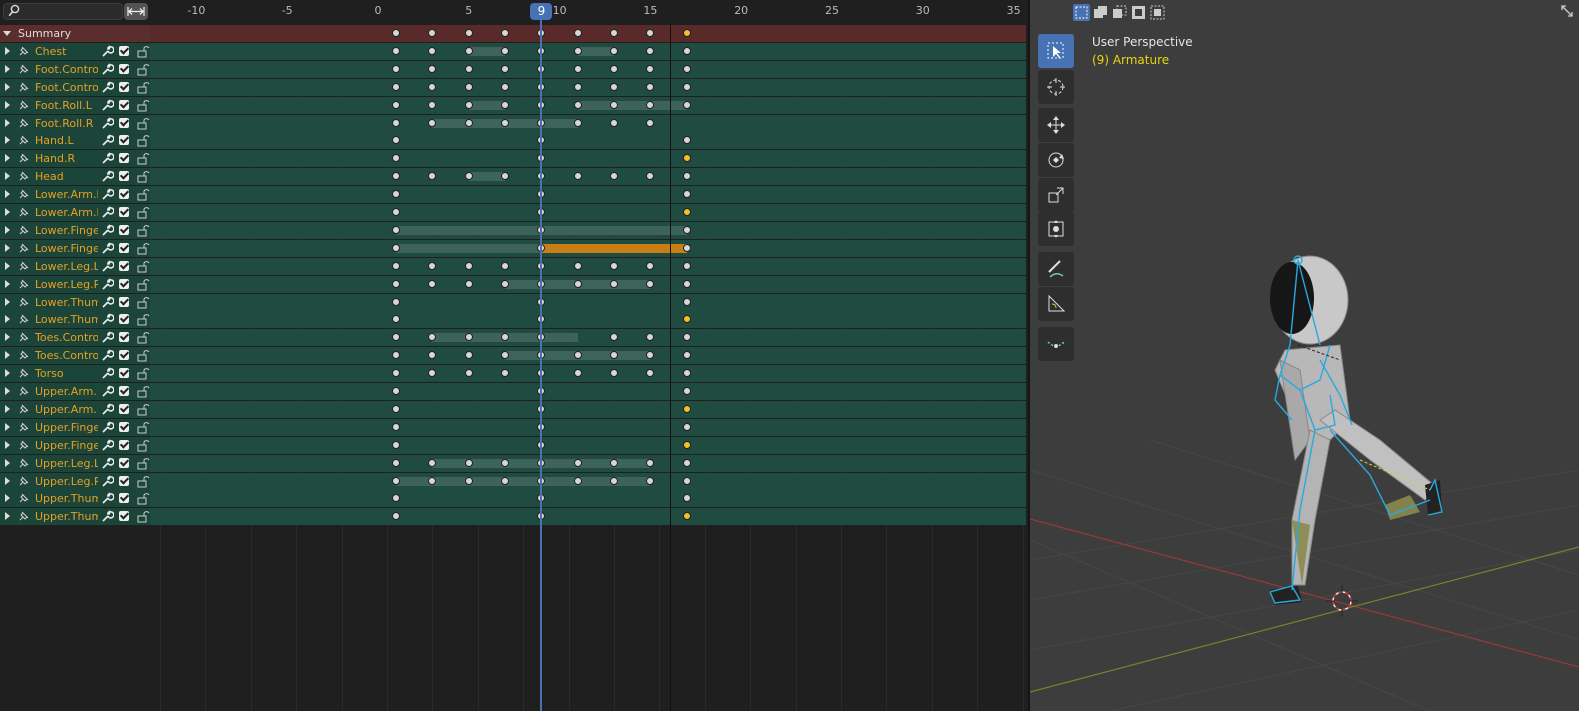 This screenshot has width=1579, height=711. I want to click on channel-row: Torso, so click(513, 374).